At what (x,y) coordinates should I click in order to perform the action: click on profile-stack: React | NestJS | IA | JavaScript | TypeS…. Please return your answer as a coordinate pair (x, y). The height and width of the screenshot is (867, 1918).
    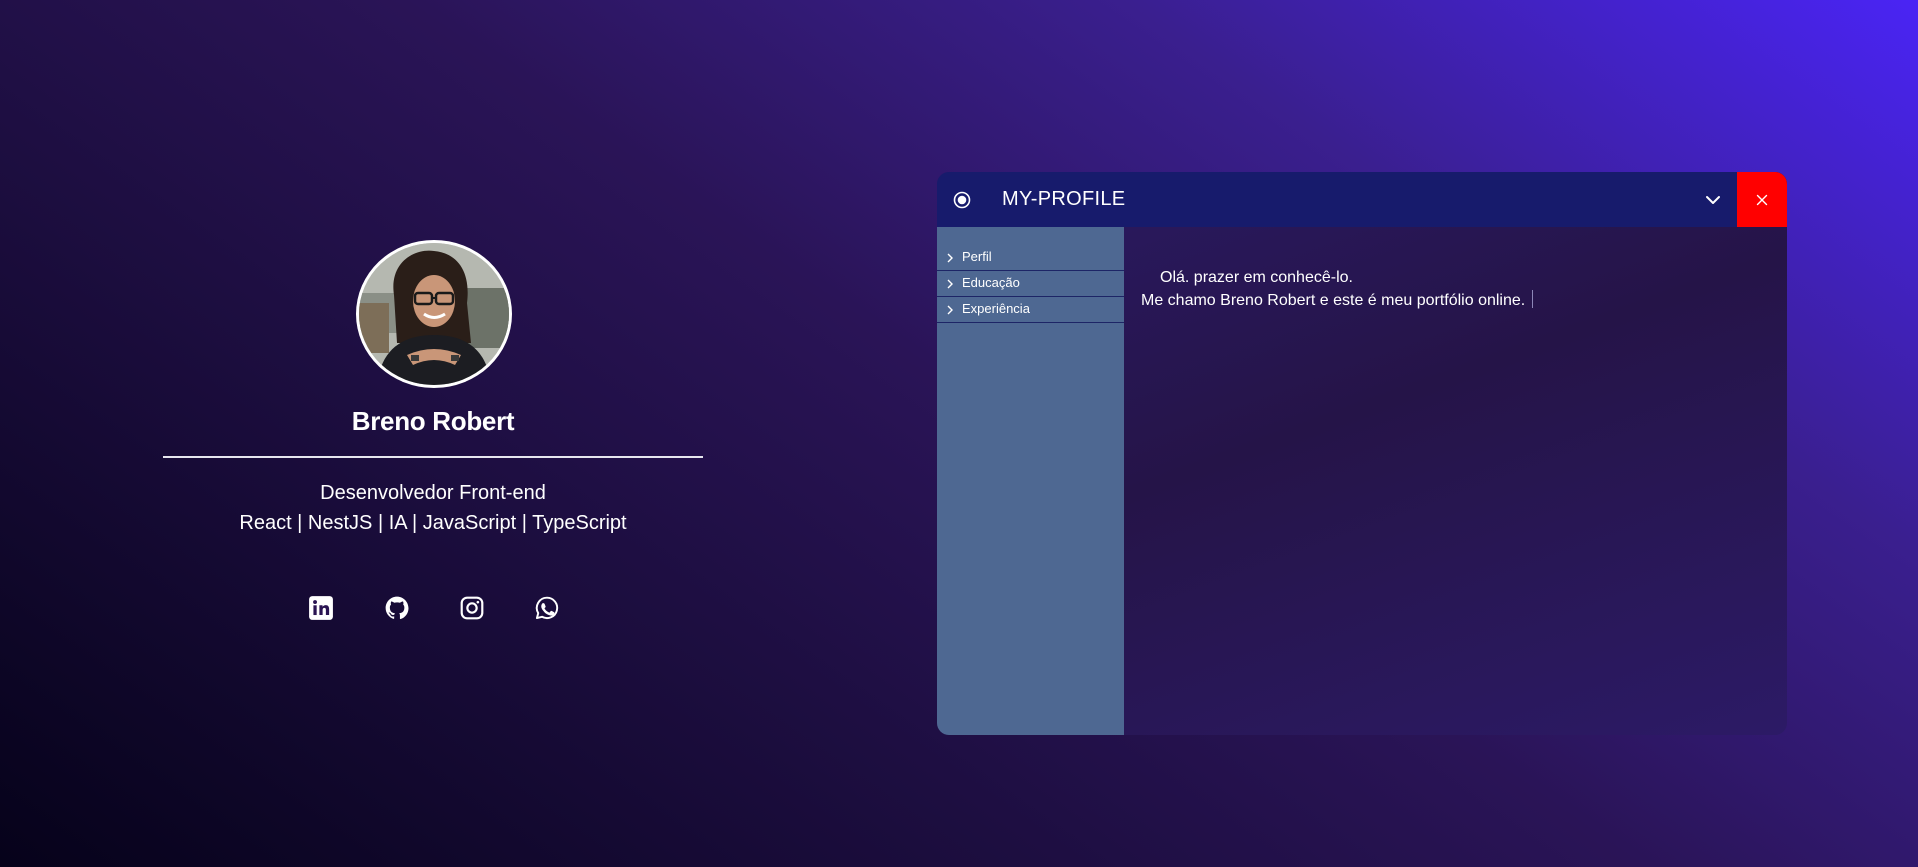
    Looking at the image, I should click on (433, 523).